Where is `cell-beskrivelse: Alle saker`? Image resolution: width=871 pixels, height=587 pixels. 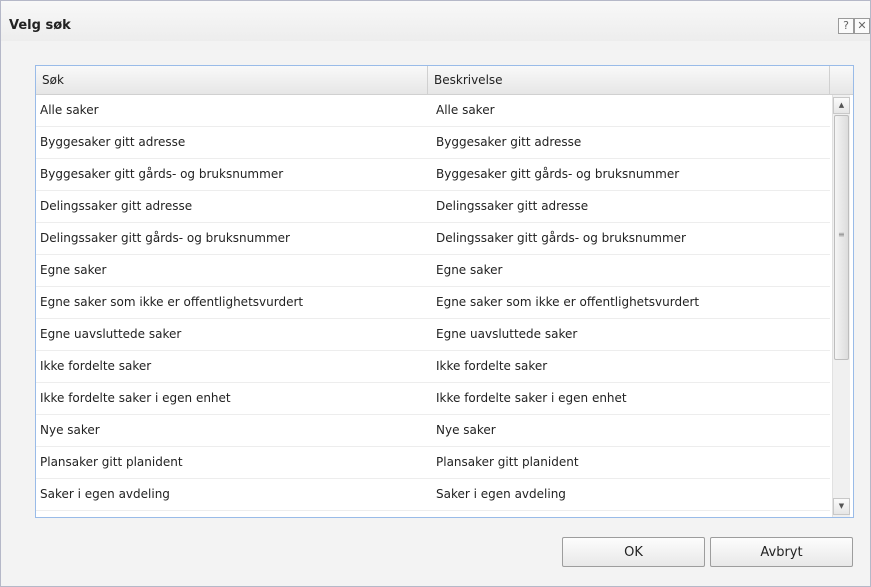 cell-beskrivelse: Alle saker is located at coordinates (465, 110).